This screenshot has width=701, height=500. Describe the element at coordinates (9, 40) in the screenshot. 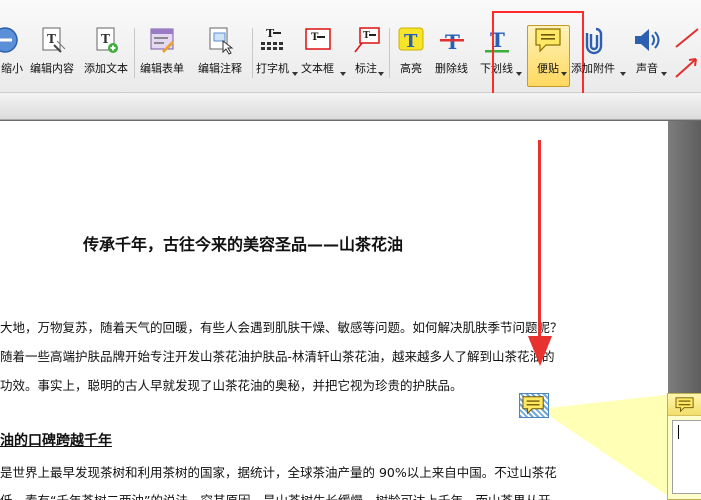

I see `zoom-out-icon` at that location.